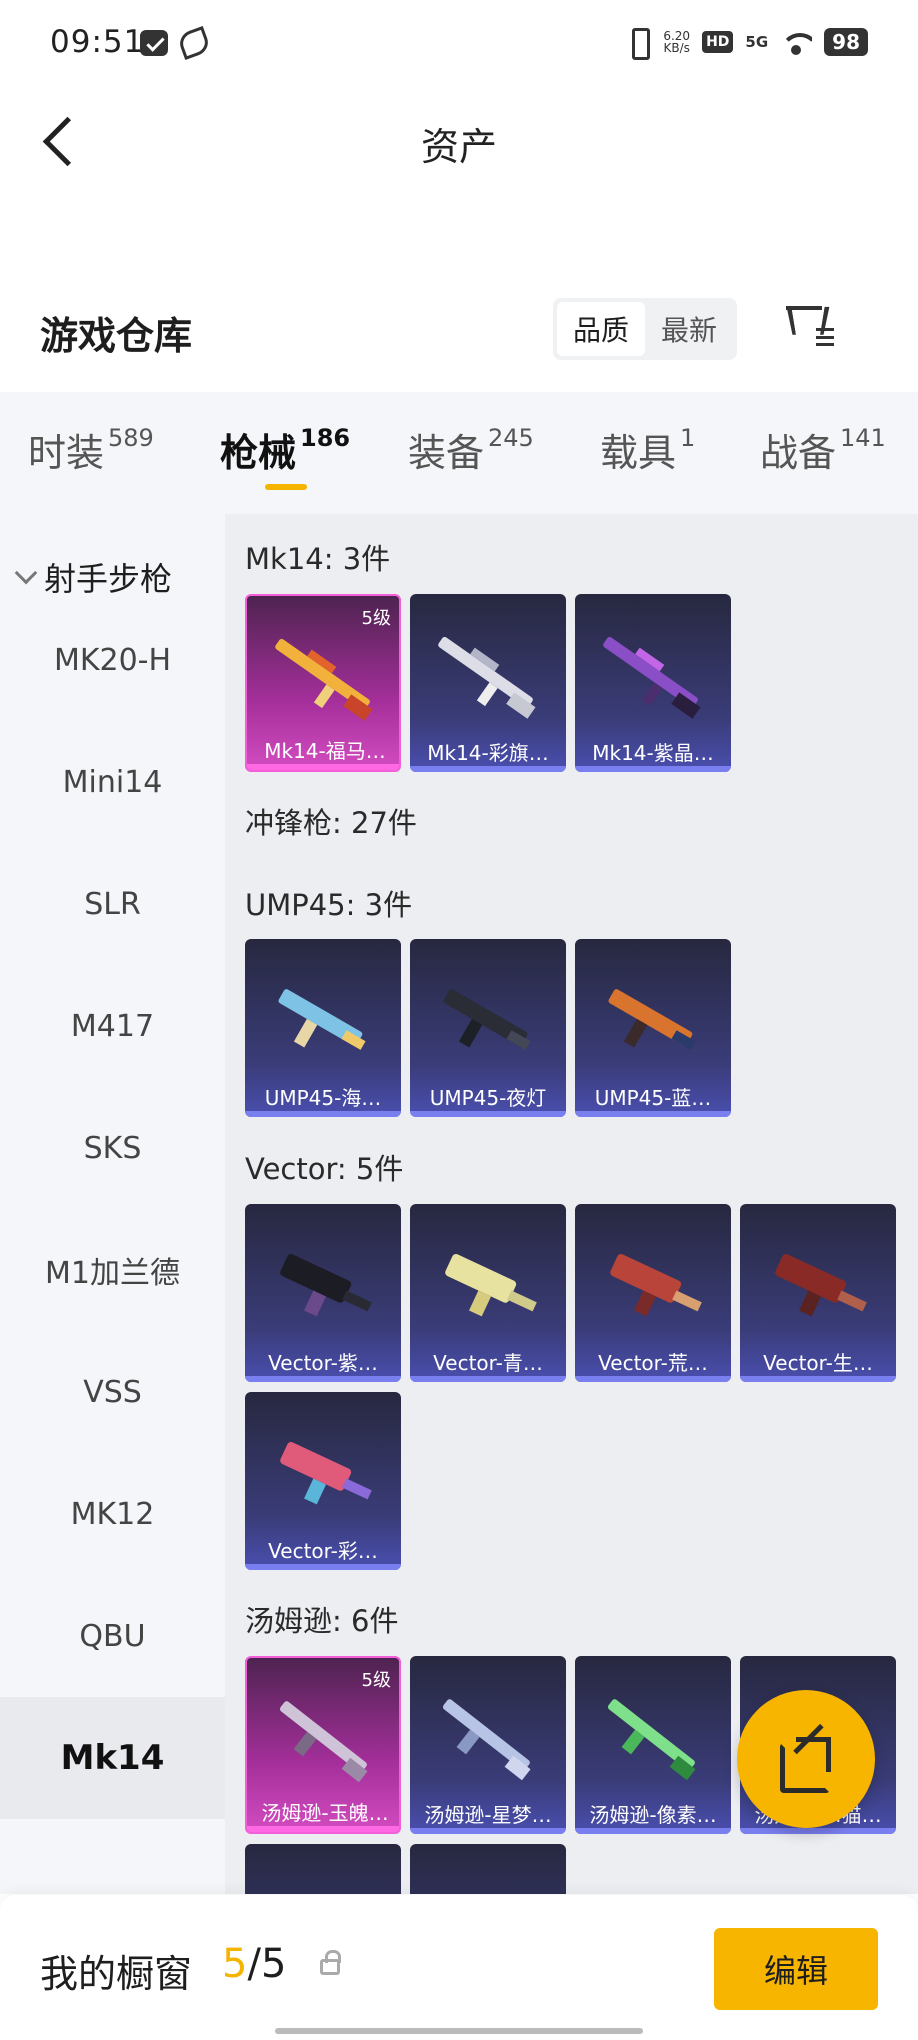  I want to click on share-button, so click(806, 1759).